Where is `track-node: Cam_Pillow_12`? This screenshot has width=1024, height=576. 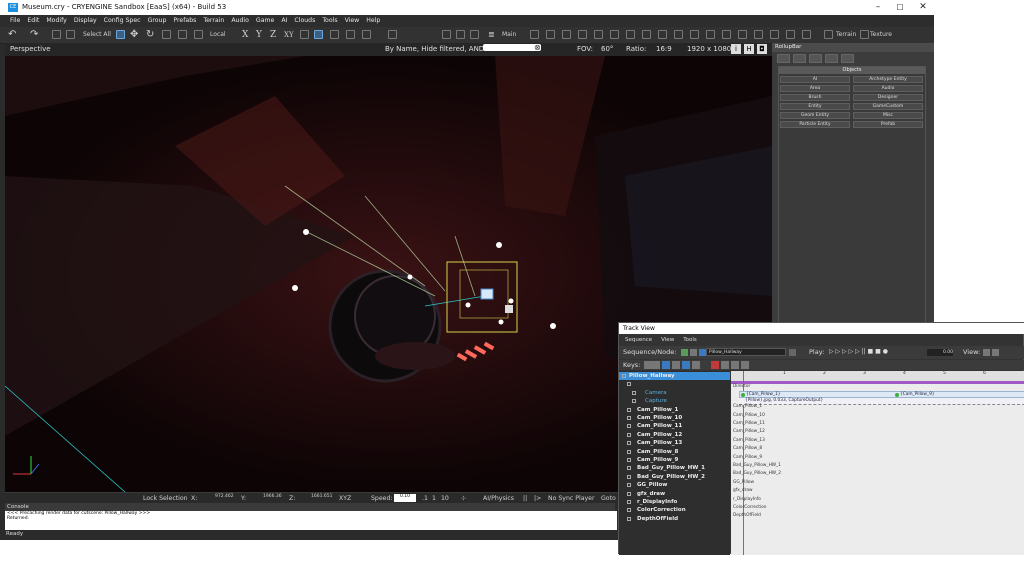
track-node: Cam_Pillow_12 is located at coordinates (674, 435).